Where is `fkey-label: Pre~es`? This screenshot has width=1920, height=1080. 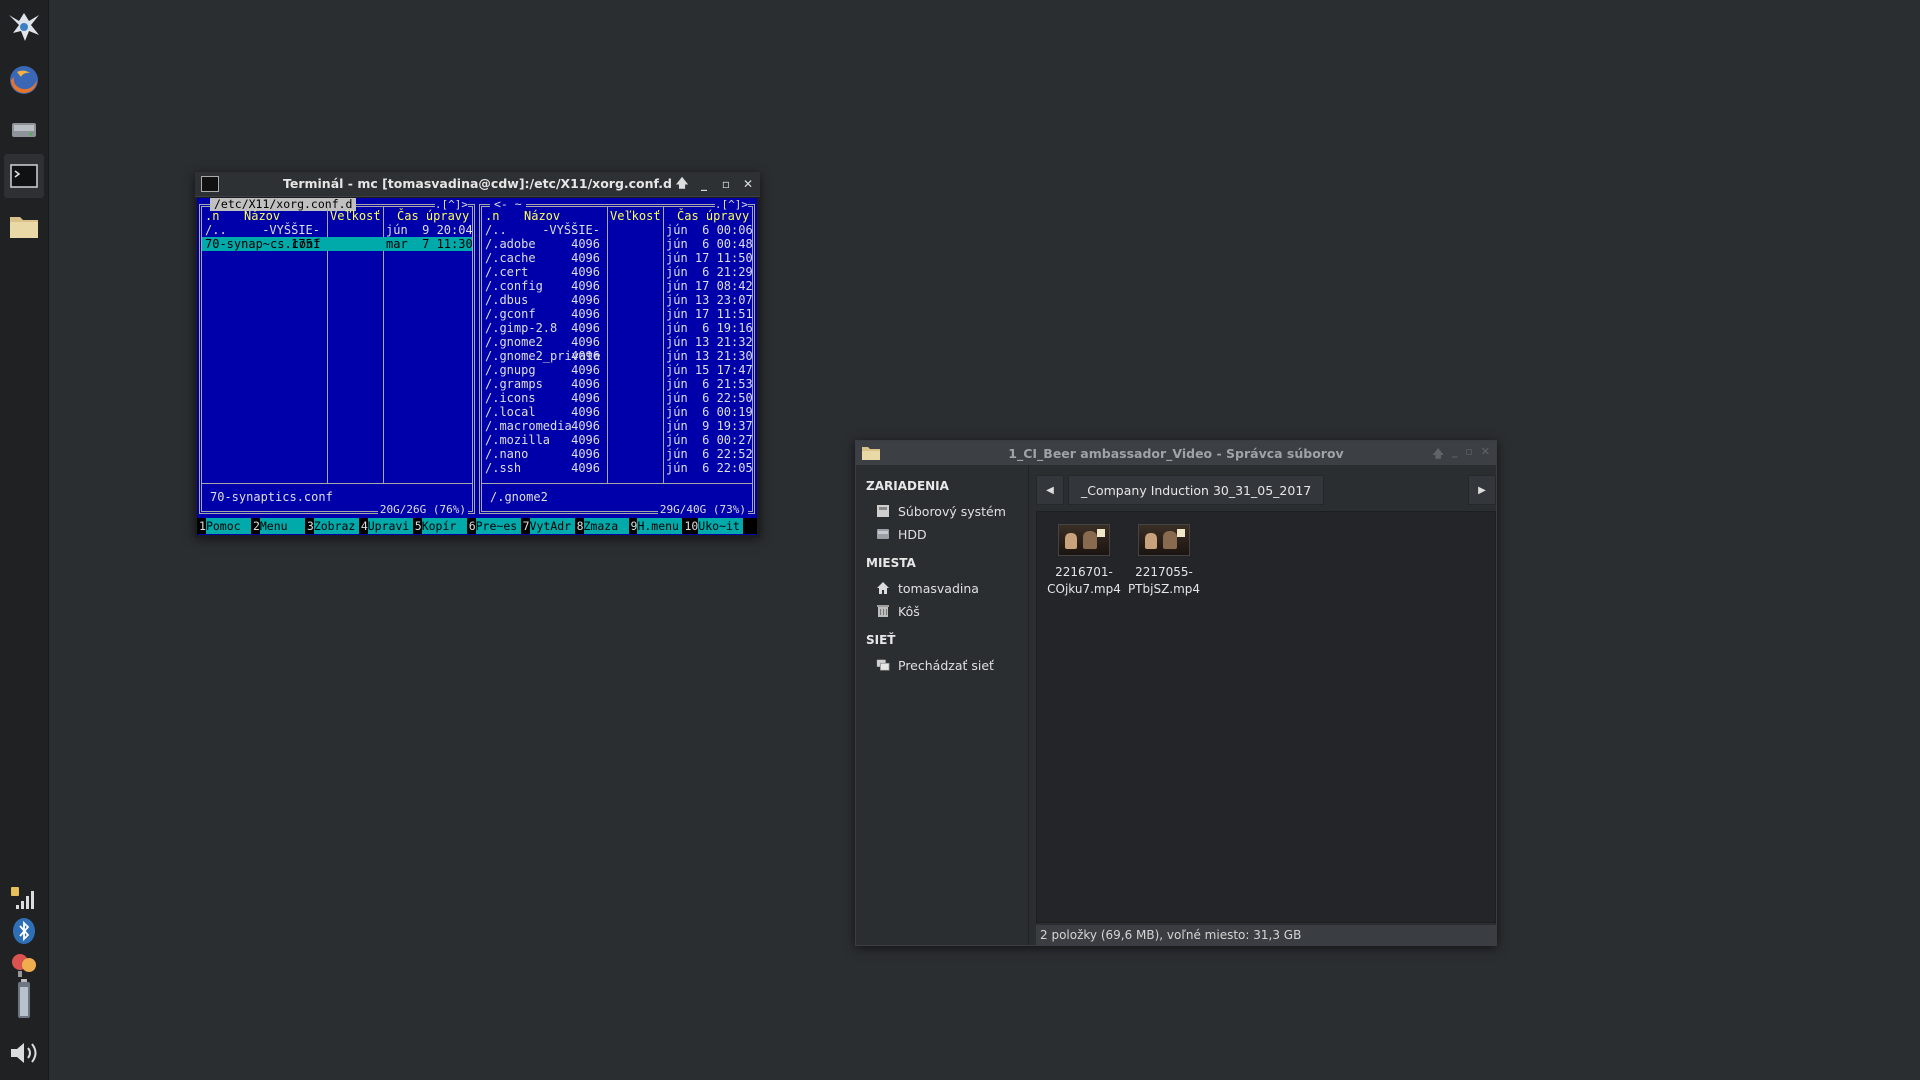 fkey-label: Pre~es is located at coordinates (498, 526).